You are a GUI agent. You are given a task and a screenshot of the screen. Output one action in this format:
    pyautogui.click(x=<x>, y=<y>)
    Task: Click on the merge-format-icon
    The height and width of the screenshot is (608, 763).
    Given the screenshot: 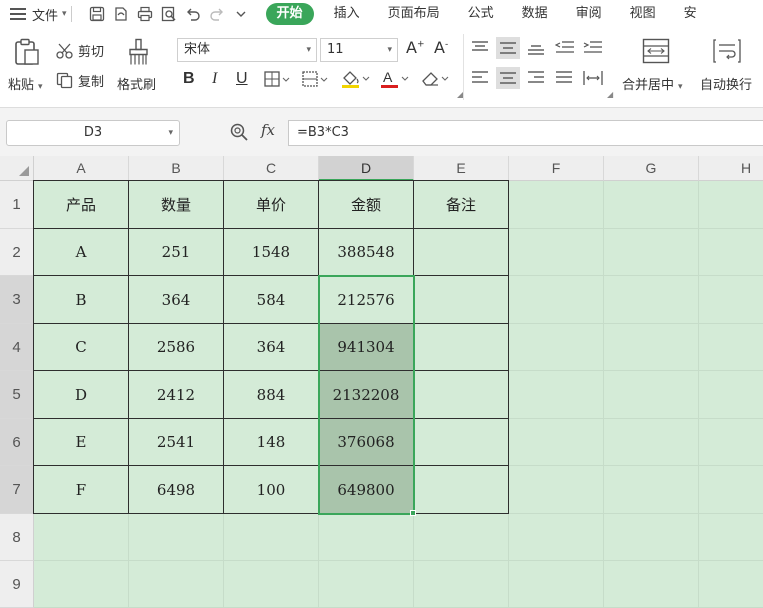 What is the action you would take?
    pyautogui.click(x=315, y=81)
    